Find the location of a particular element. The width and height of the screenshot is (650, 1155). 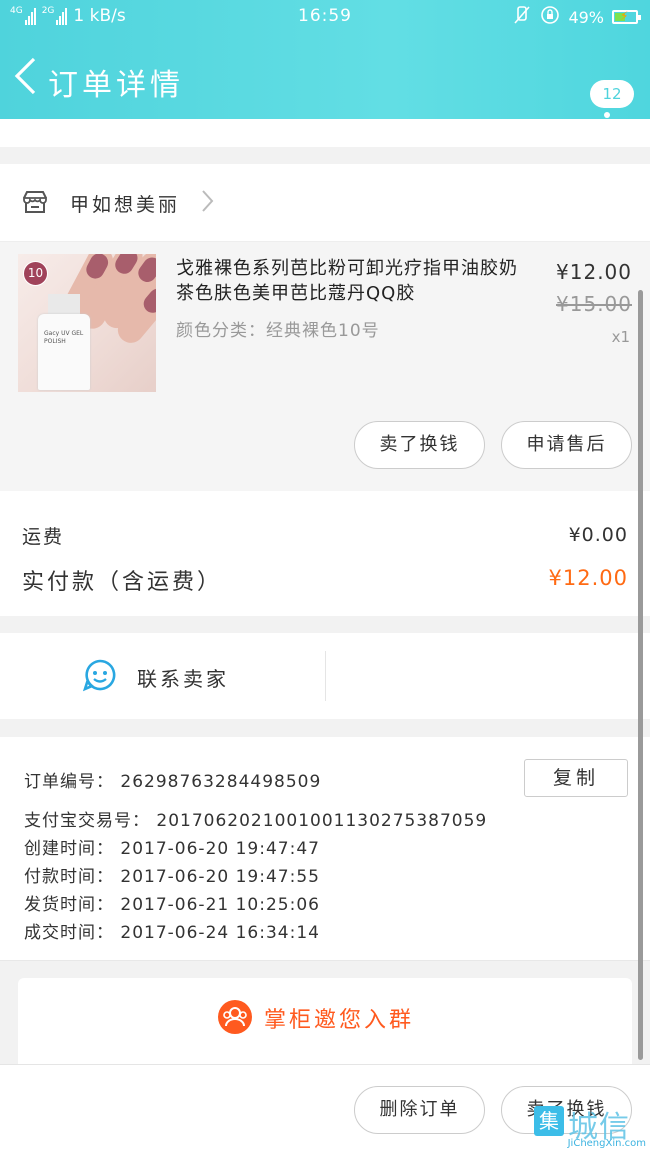

product-image: Gacy UV GEL POLISH 10 is located at coordinates (87, 323).